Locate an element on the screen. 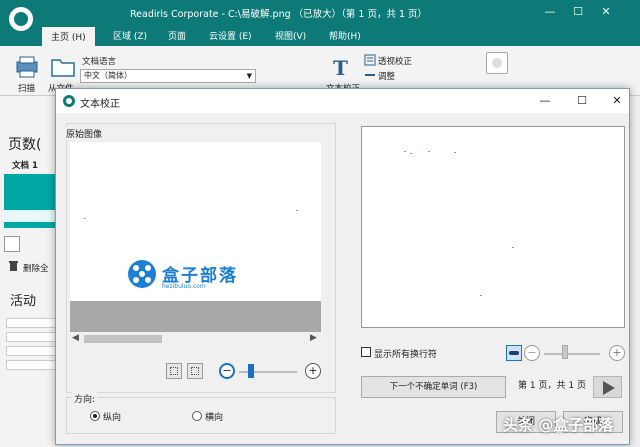  dialog-minimize-icon: — is located at coordinates (545, 101).